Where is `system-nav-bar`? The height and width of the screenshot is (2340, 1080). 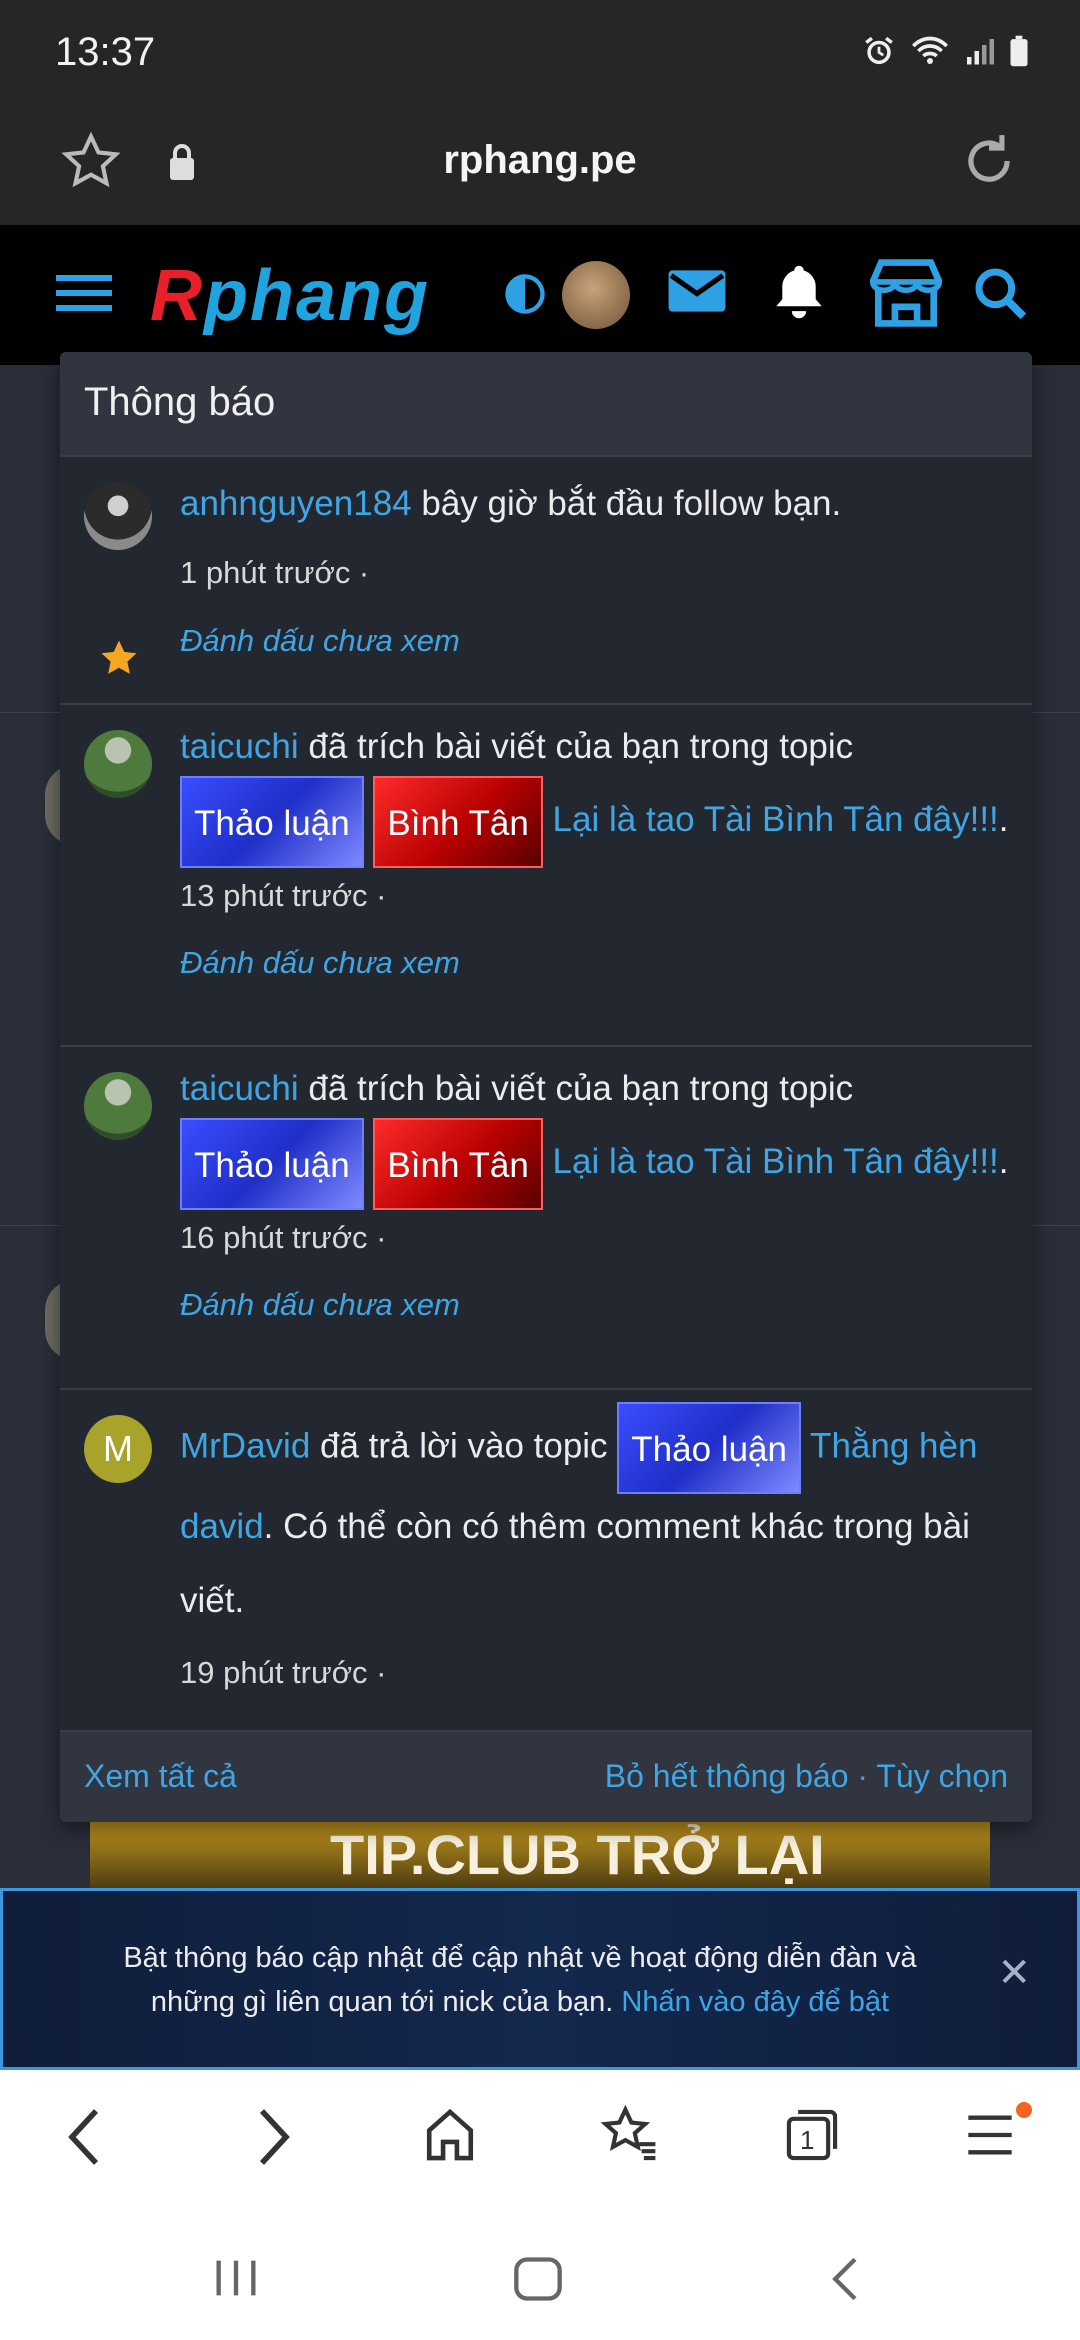 system-nav-bar is located at coordinates (540, 2272).